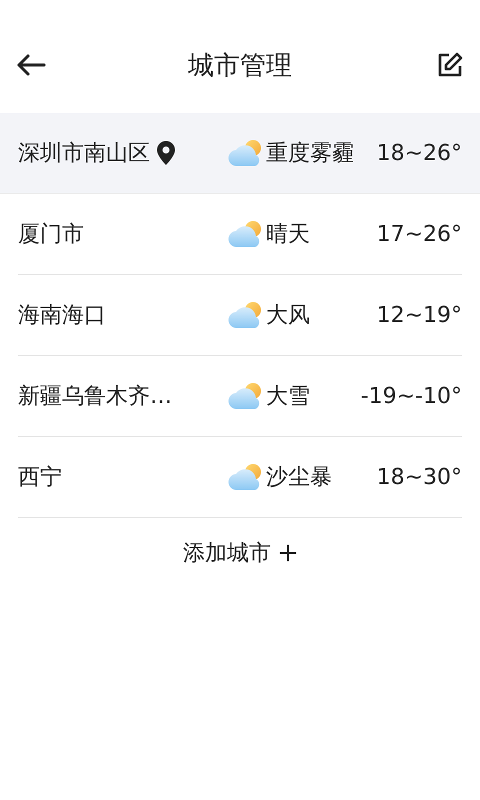 Image resolution: width=480 pixels, height=800 pixels. Describe the element at coordinates (411, 396) in the screenshot. I see `temperature-range: -19~-10°` at that location.